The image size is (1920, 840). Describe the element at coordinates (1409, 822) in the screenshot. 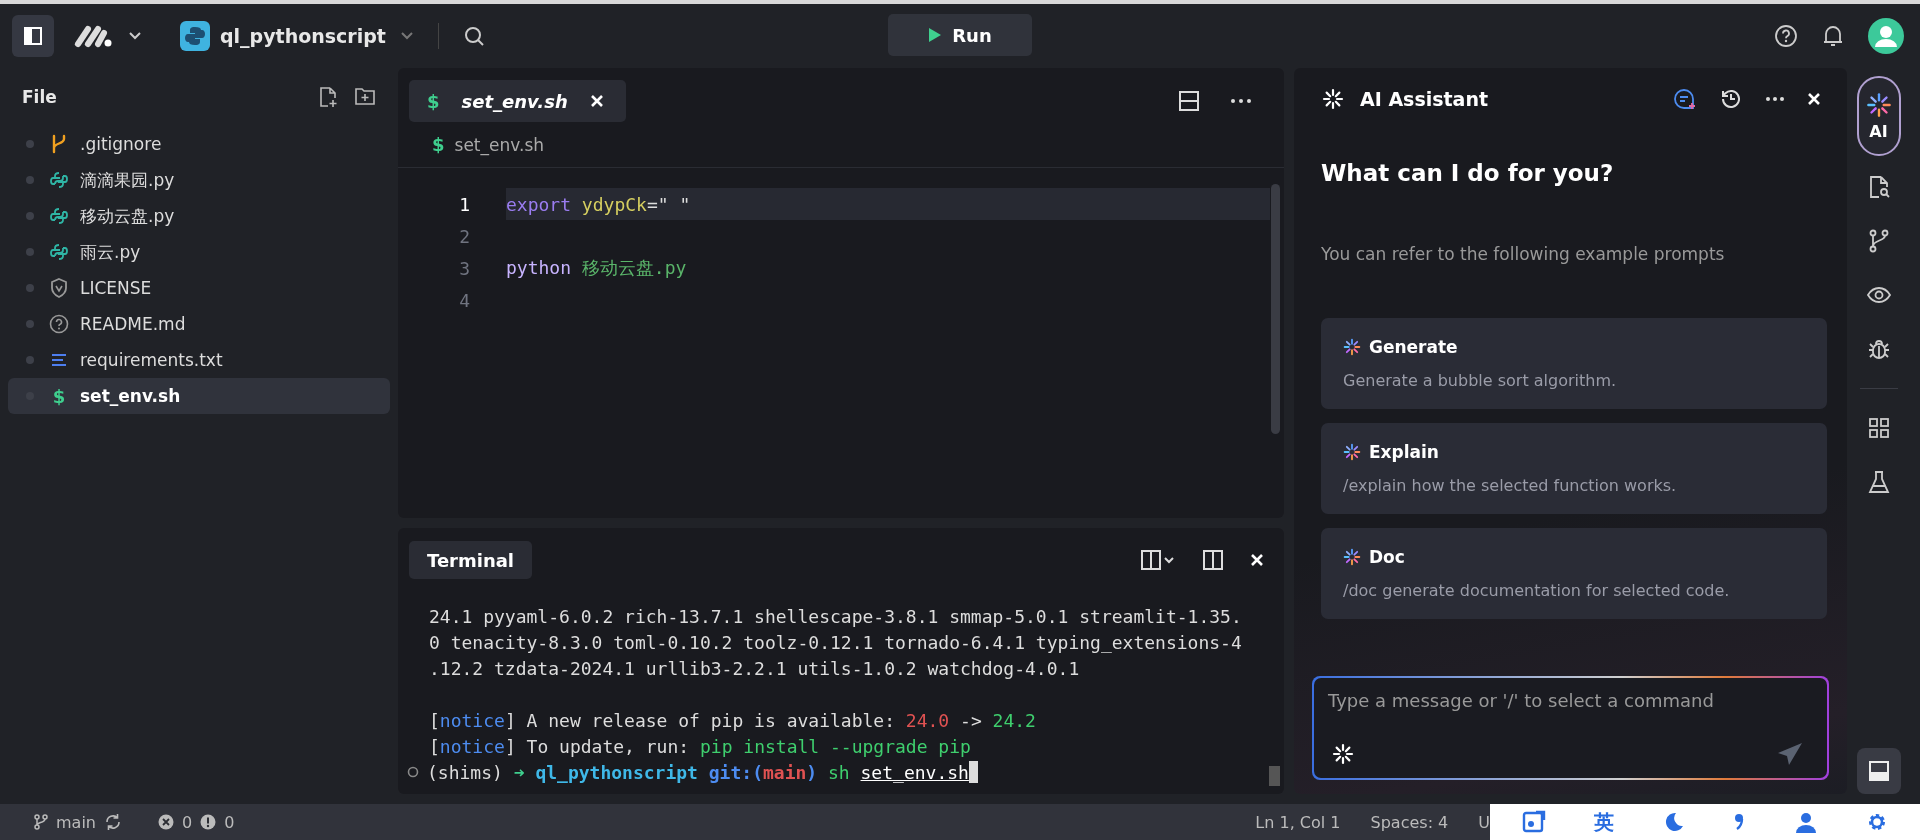

I see `indentation-setting: Spaces: 4` at that location.